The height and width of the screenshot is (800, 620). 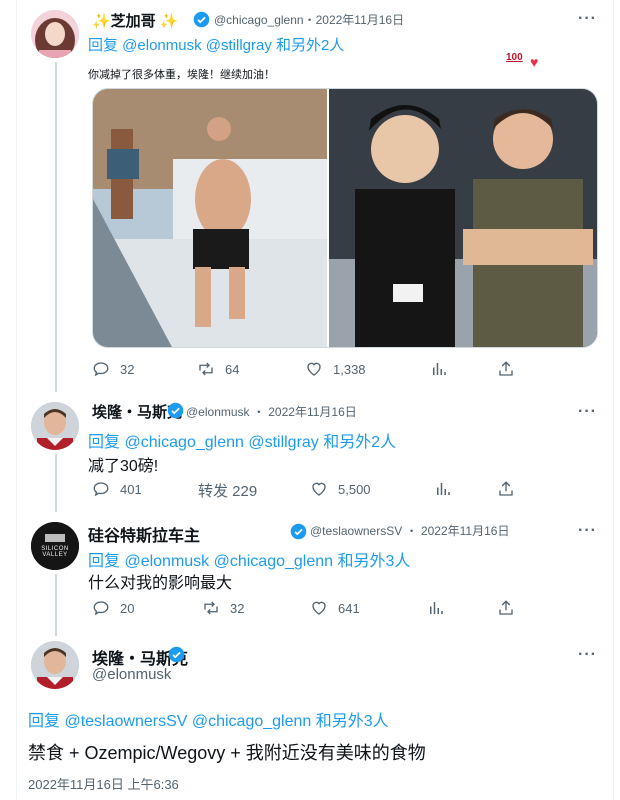 I want to click on author-name: ✨芝加哥 ✨, so click(x=135, y=20).